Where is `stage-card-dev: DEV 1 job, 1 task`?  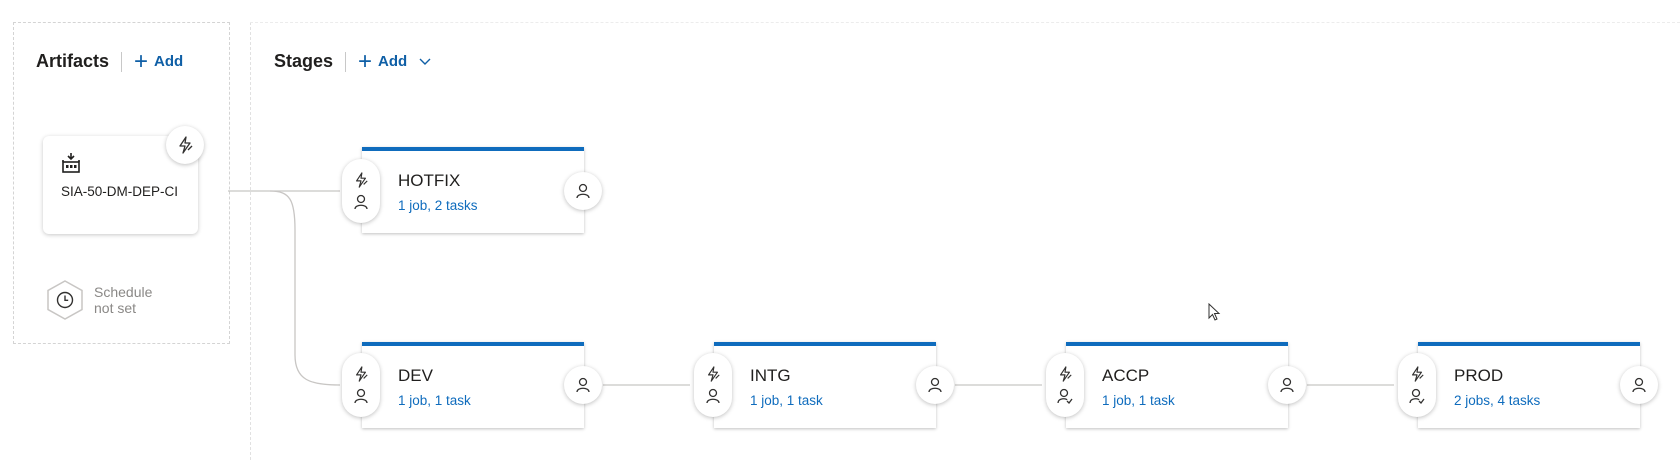
stage-card-dev: DEV 1 job, 1 task is located at coordinates (473, 385).